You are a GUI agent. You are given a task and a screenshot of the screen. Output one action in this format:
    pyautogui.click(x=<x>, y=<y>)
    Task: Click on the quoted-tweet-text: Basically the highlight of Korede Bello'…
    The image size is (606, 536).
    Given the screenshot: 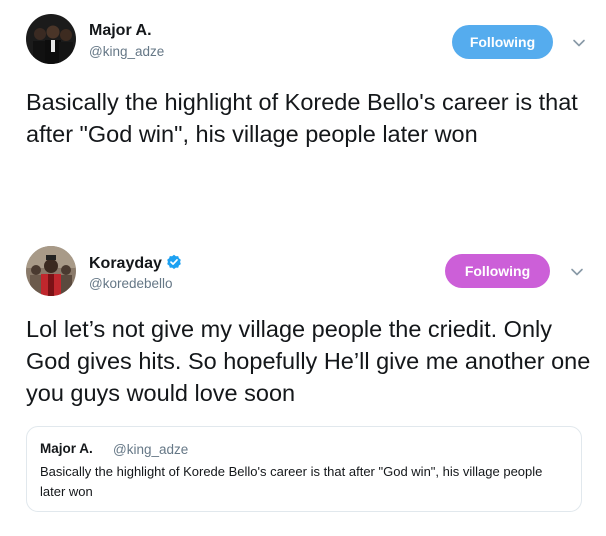 What is the action you would take?
    pyautogui.click(x=291, y=481)
    